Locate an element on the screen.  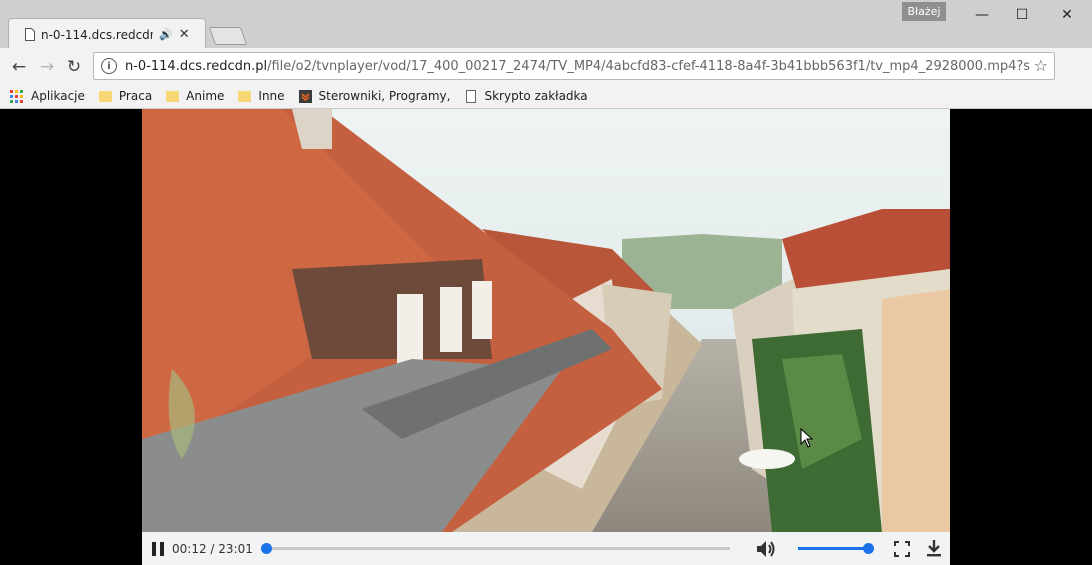
back-button: ← is located at coordinates (19, 67).